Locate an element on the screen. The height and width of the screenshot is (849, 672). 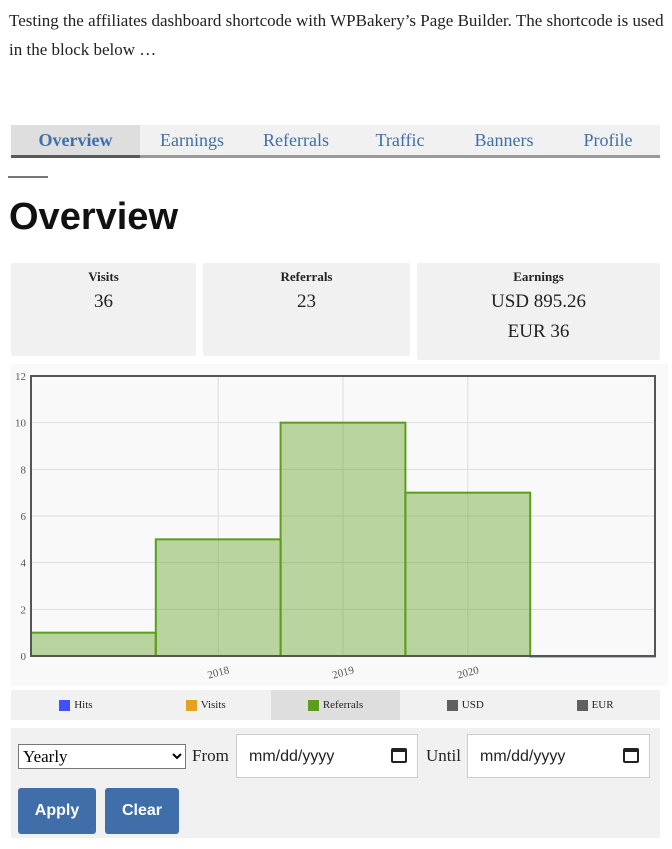
visits-swatch is located at coordinates (191, 705).